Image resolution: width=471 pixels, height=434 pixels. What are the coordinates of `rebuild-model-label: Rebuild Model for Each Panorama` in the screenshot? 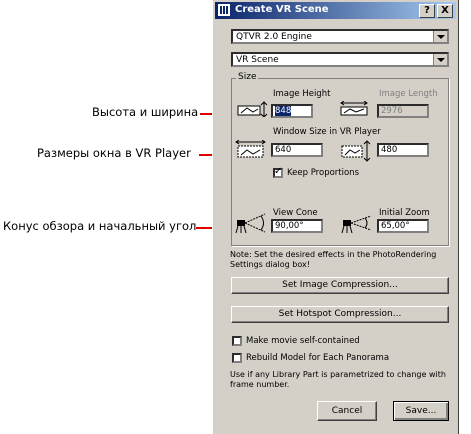 It's located at (318, 358).